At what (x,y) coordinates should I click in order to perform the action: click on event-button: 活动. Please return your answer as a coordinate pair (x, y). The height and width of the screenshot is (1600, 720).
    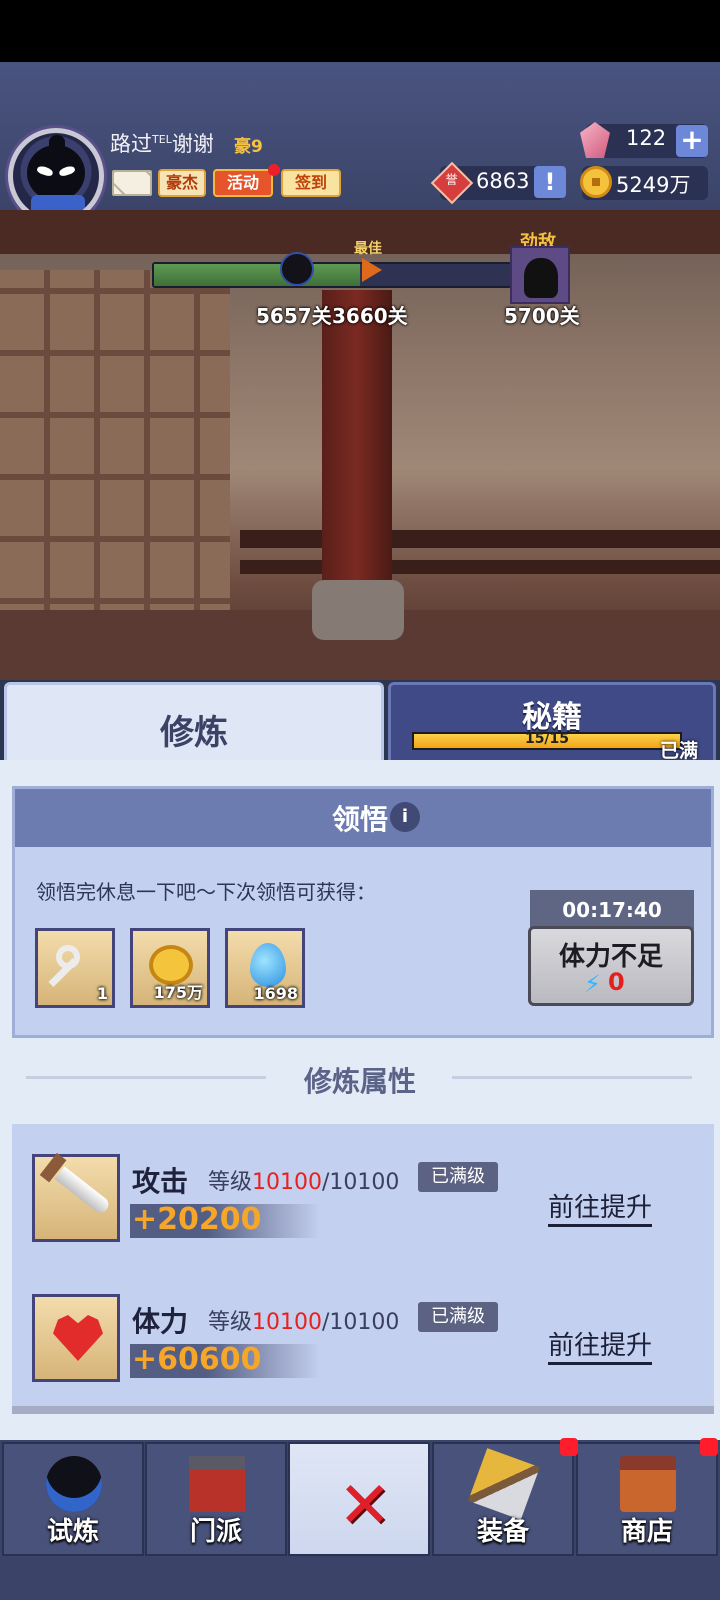
    Looking at the image, I should click on (243, 183).